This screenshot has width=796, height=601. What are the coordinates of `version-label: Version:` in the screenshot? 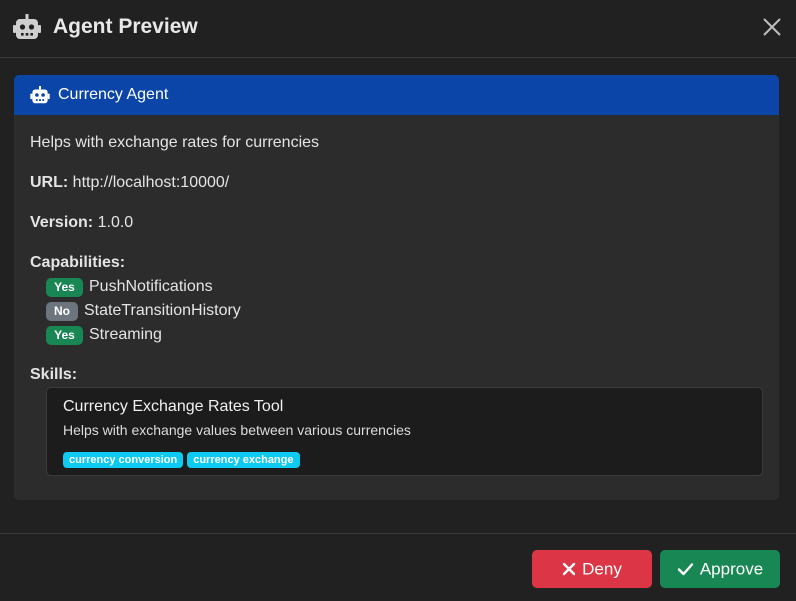 It's located at (62, 222).